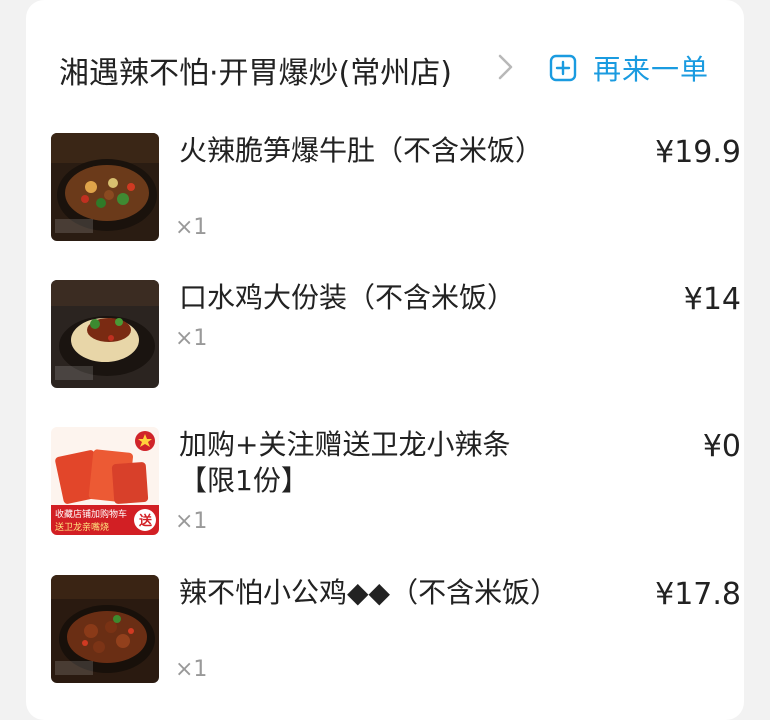 The image size is (770, 720). I want to click on item-name: 口水鸡大份装（不含米饭）, so click(347, 297).